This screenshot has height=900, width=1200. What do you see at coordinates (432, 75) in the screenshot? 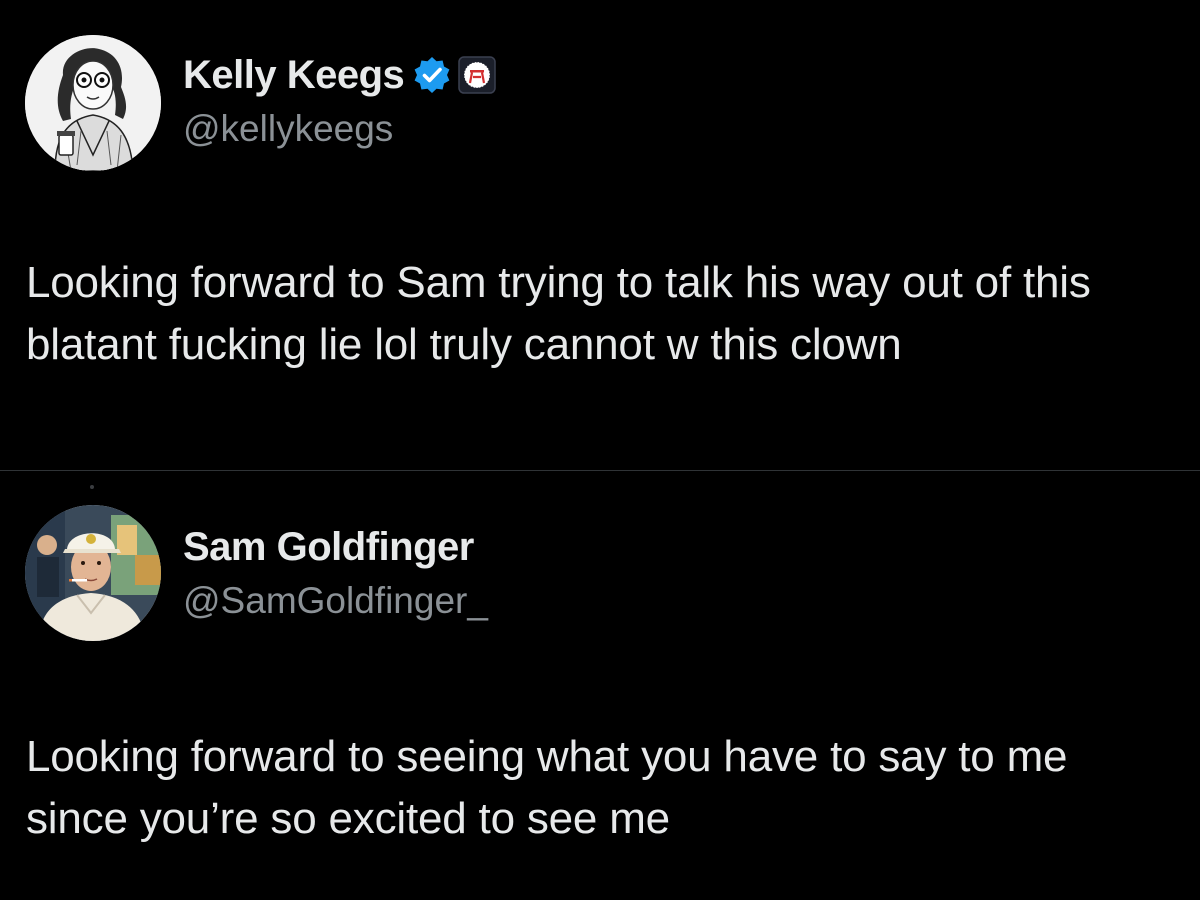
I see `verified-badge-icon` at bounding box center [432, 75].